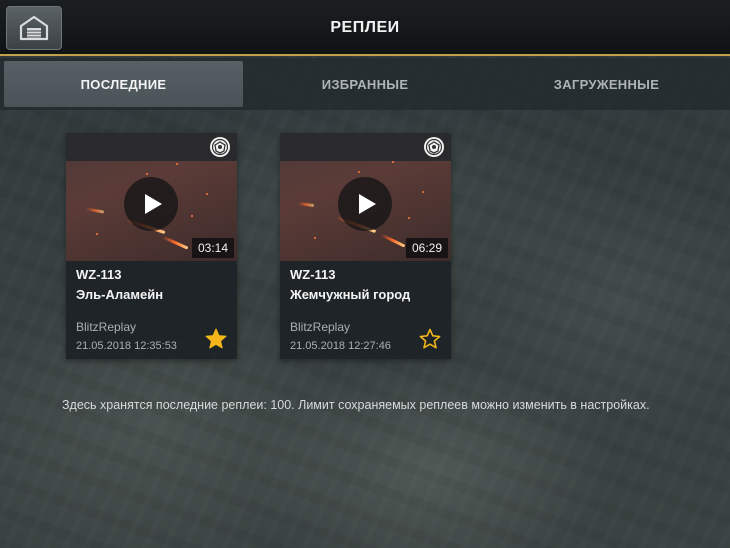 The height and width of the screenshot is (548, 730). I want to click on replay-thumbnail: 03:14, so click(151, 197).